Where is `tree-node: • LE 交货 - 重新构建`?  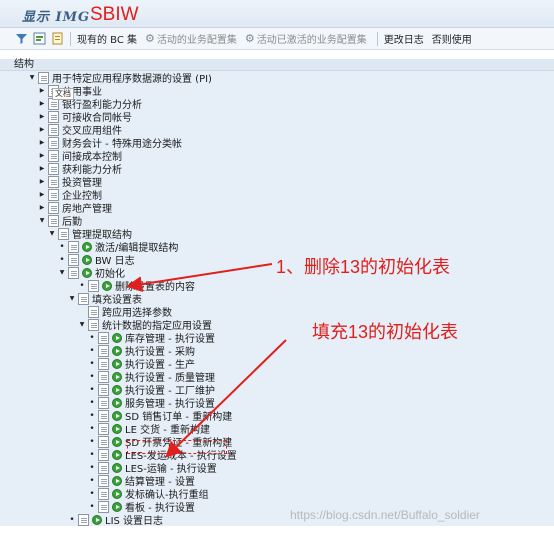
tree-node: • LE 交货 - 重新构建 is located at coordinates (277, 429).